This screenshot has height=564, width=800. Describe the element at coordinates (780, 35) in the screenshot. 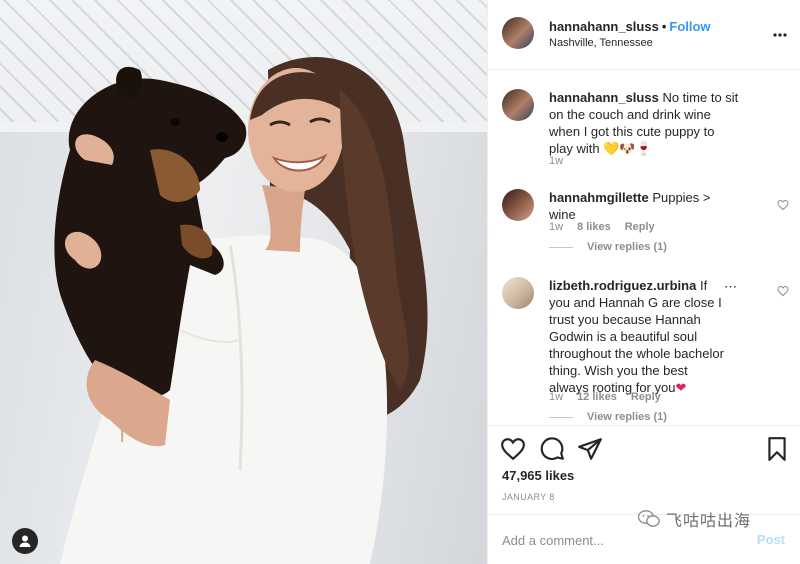

I see `more-options-icon` at that location.